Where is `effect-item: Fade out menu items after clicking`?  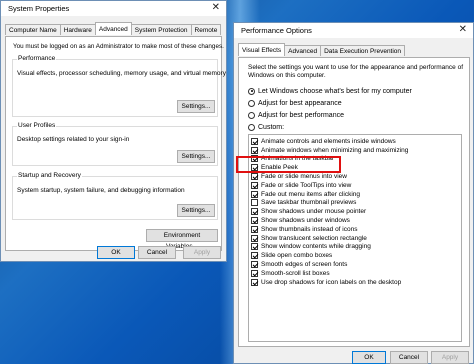 effect-item: Fade out menu items after clicking is located at coordinates (305, 194).